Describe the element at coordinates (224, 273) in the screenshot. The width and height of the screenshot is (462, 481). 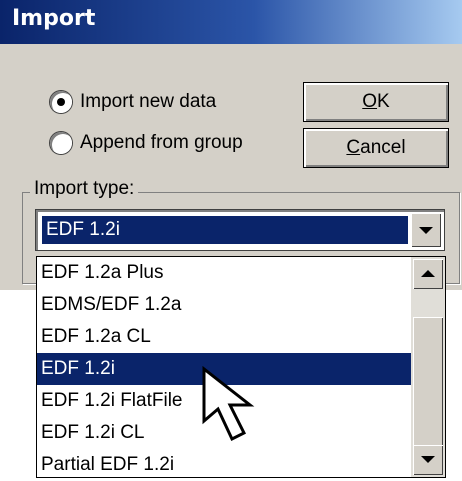
I see `list-item: EDF 1.2a Plus` at that location.